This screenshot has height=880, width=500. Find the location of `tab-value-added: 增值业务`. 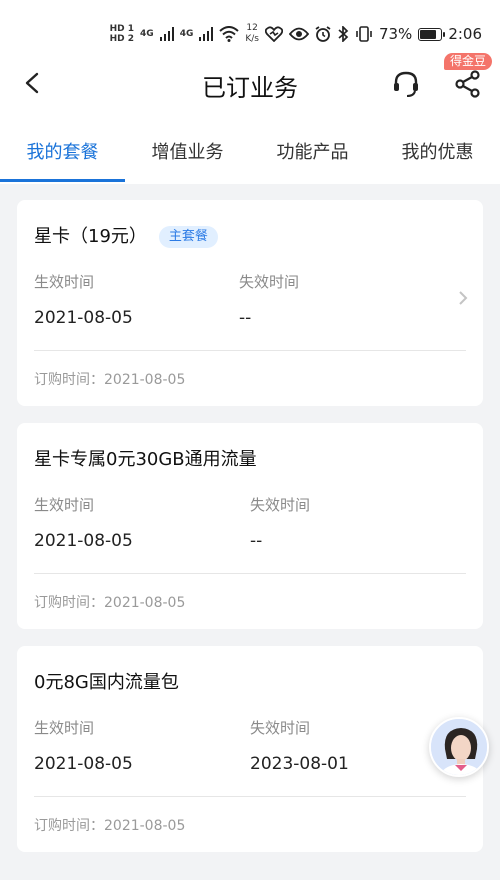

tab-value-added: 增值业务 is located at coordinates (187, 157).